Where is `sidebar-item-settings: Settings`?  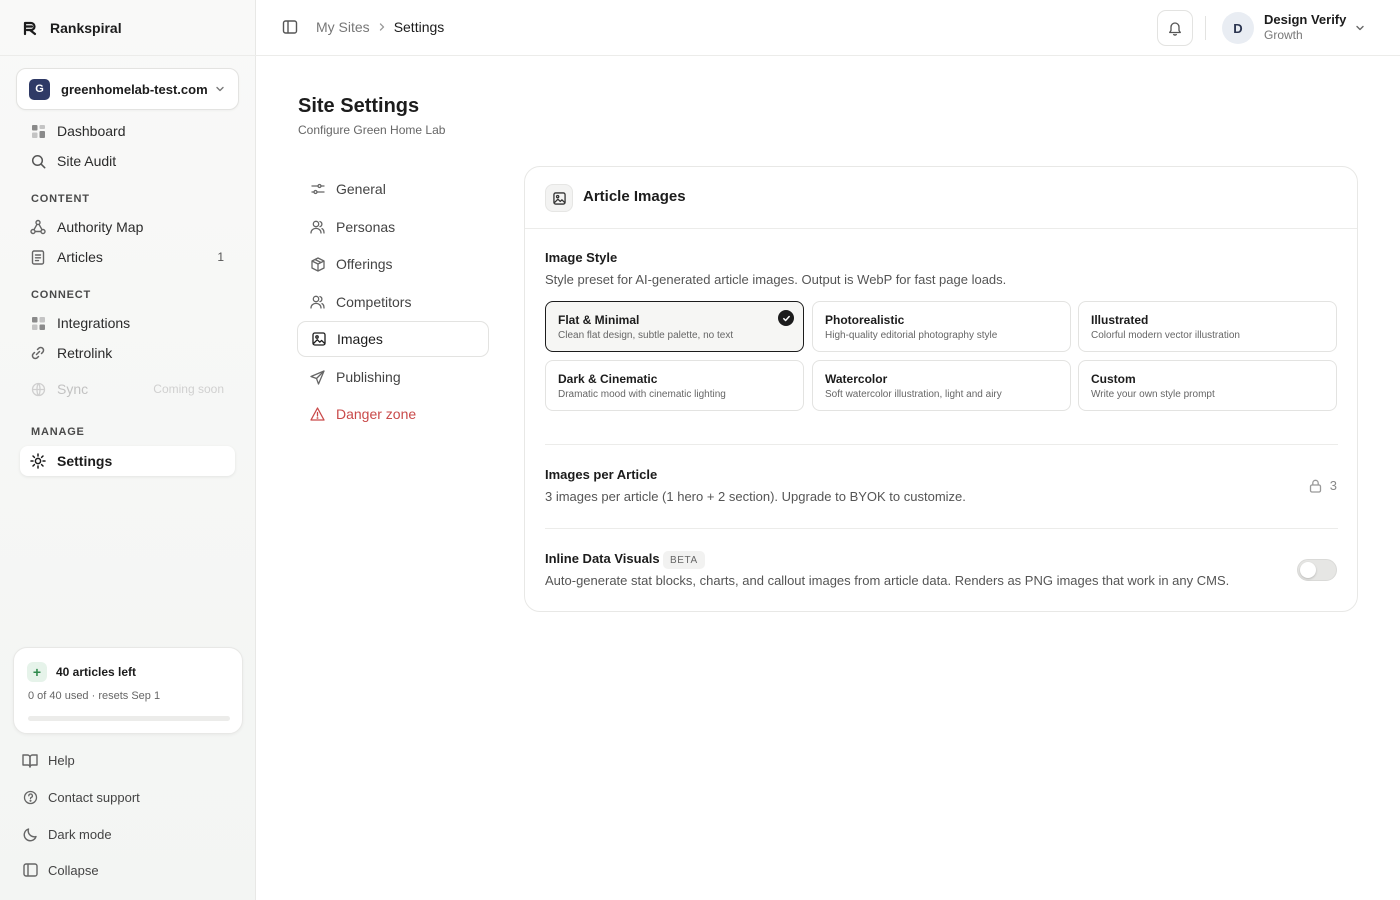
sidebar-item-settings: Settings is located at coordinates (127, 461).